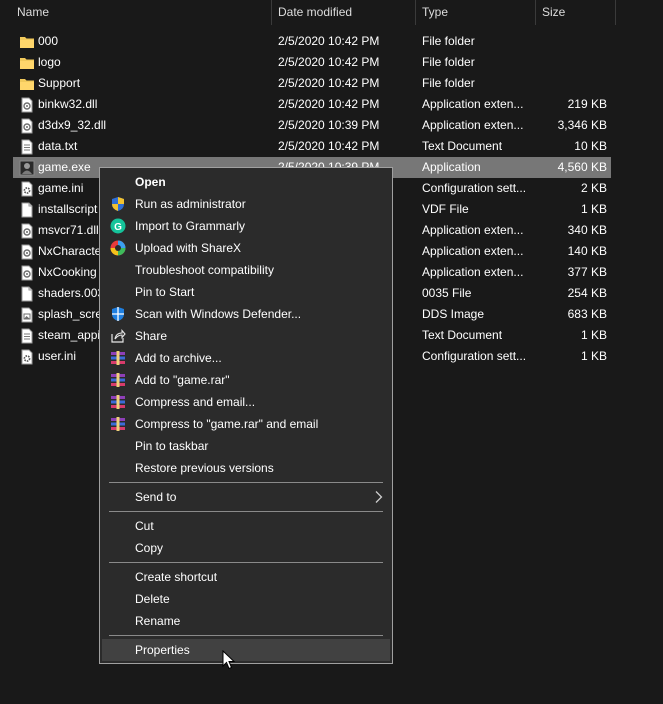  Describe the element at coordinates (593, 188) in the screenshot. I see `file-size: 2 KB` at that location.